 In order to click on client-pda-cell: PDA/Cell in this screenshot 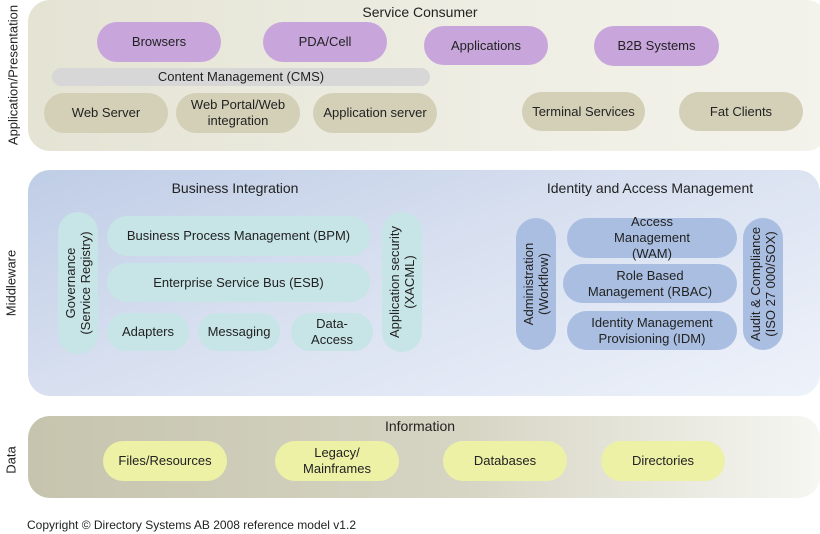, I will do `click(325, 42)`.